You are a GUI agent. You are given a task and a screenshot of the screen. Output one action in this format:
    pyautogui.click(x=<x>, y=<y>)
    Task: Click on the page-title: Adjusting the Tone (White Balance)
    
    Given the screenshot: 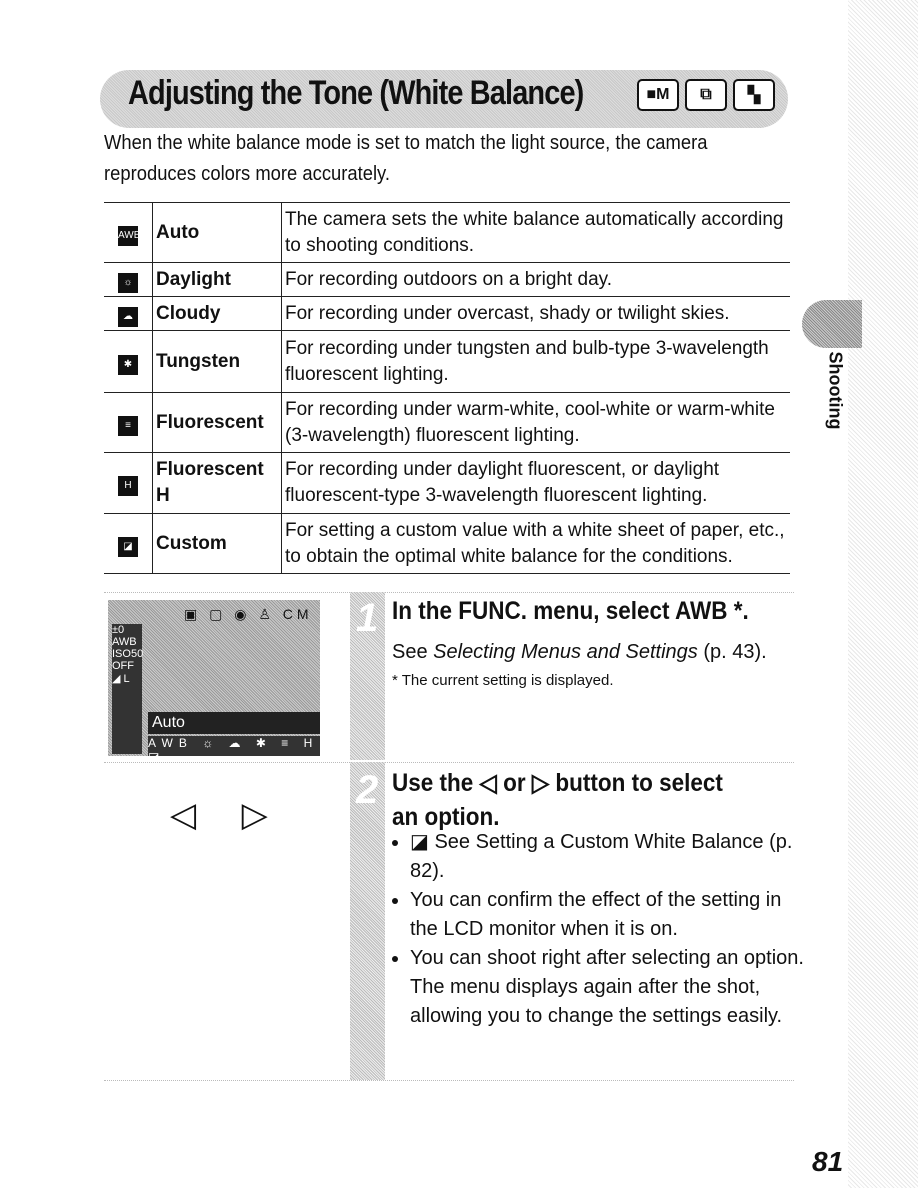 What is the action you would take?
    pyautogui.click(x=356, y=93)
    